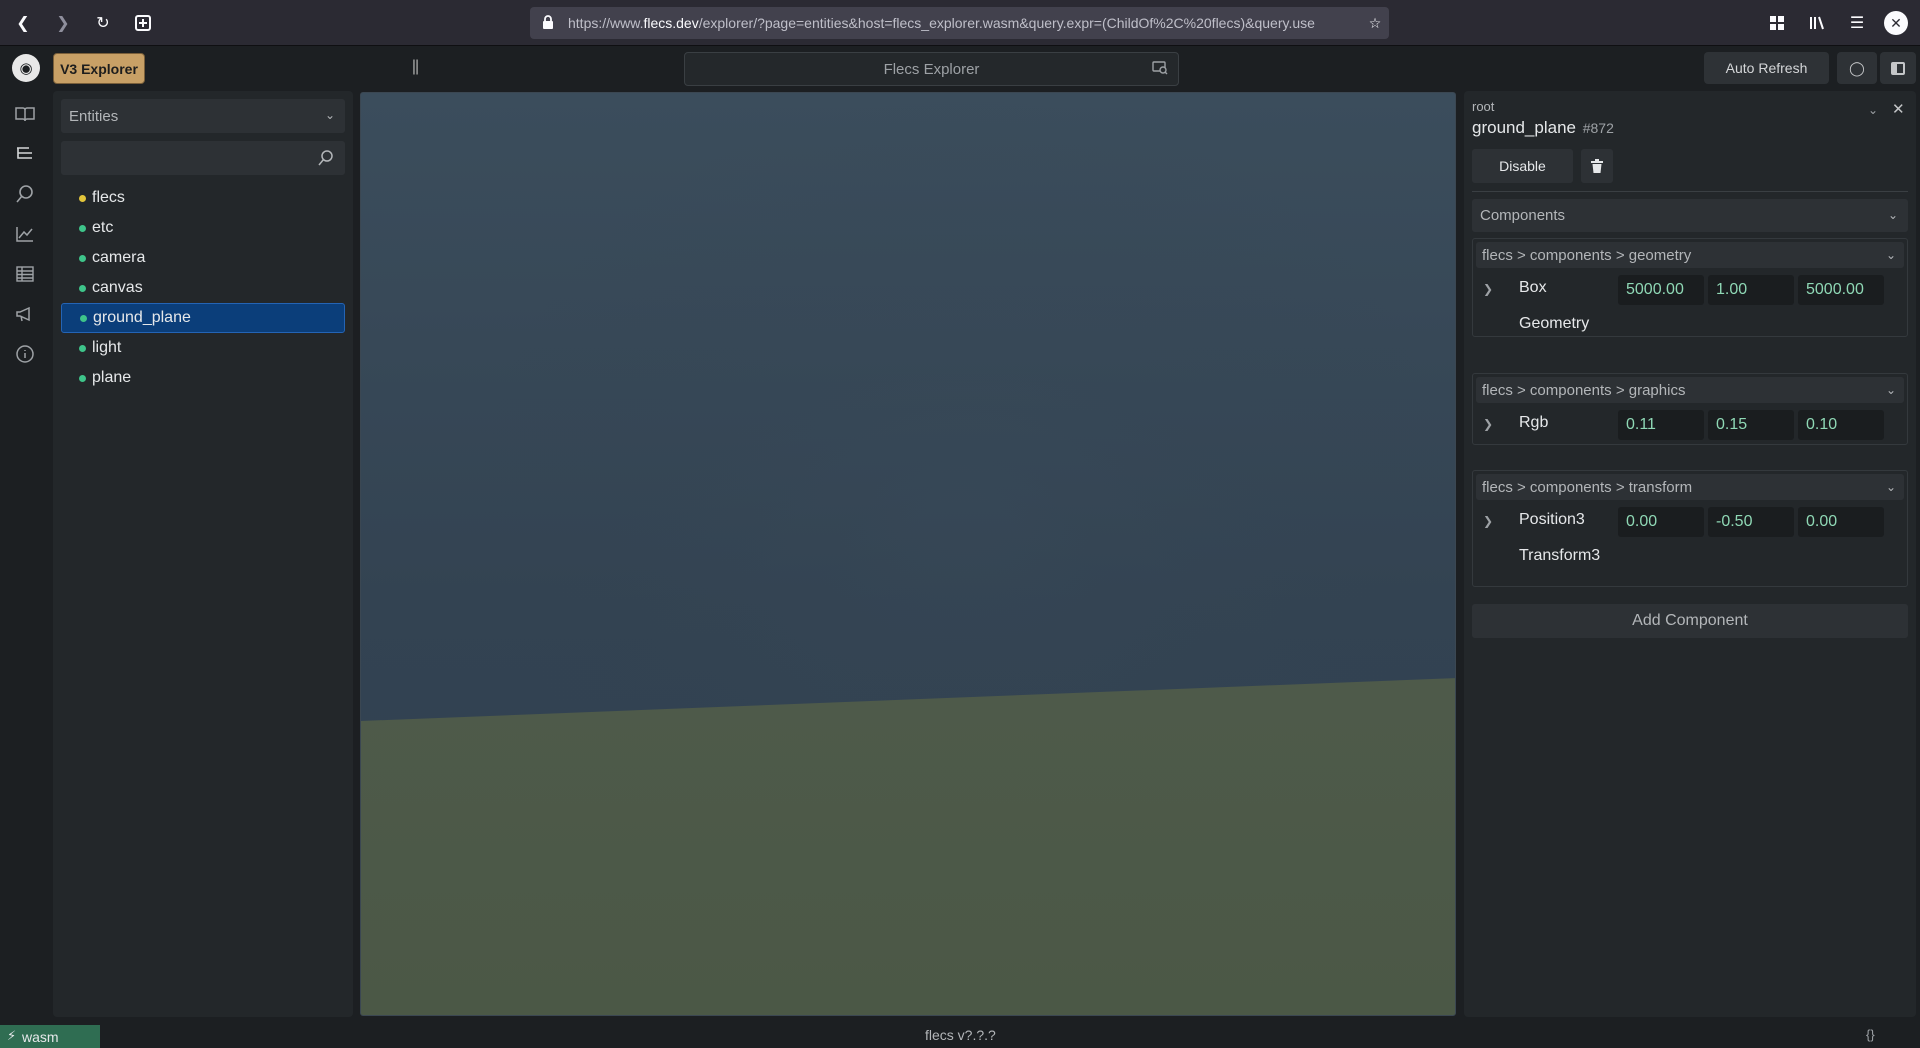 The image size is (1920, 1048). Describe the element at coordinates (25, 114) in the screenshot. I see `book-icon` at that location.